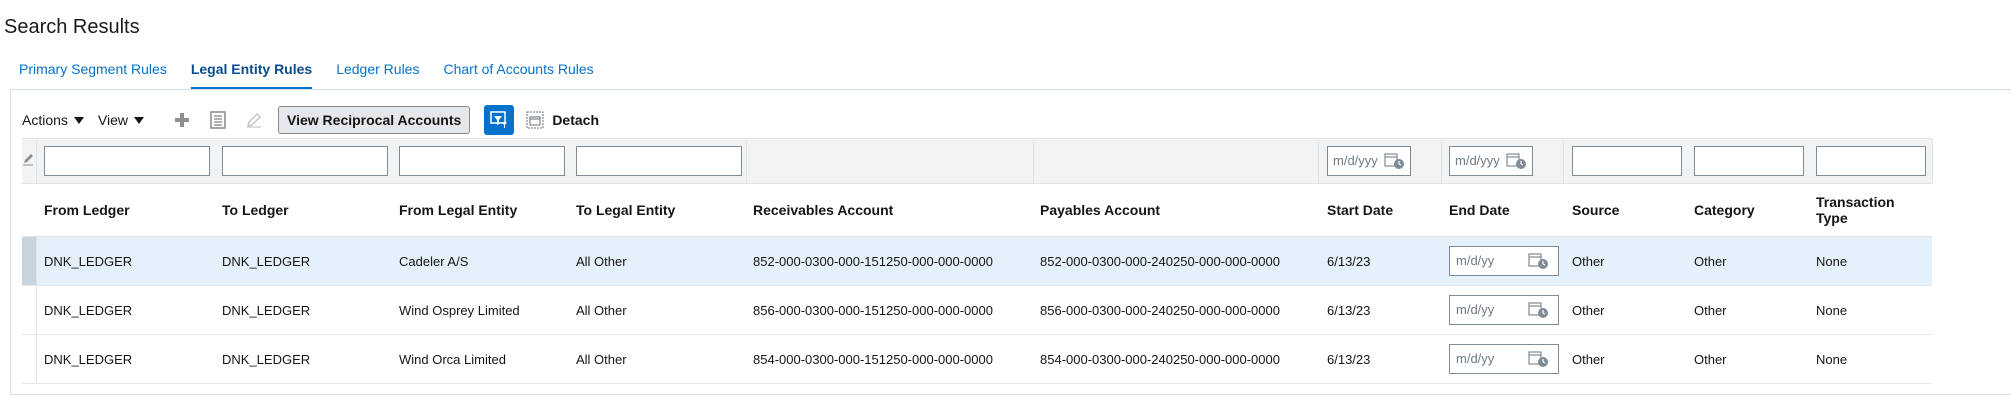 The image size is (2011, 402). Describe the element at coordinates (1100, 210) in the screenshot. I see `column-header-payables-account: Payables Account` at that location.